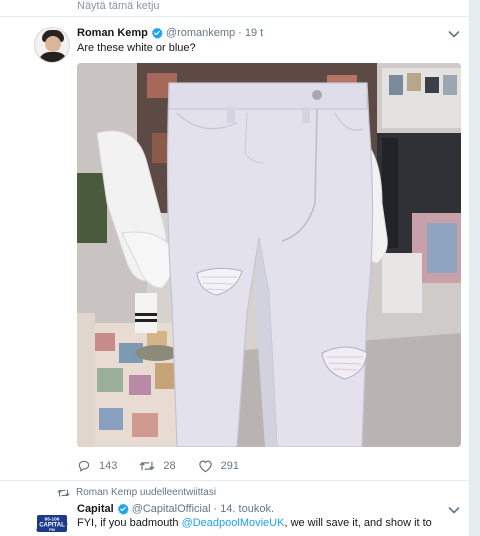 This screenshot has width=480, height=536. Describe the element at coordinates (171, 509) in the screenshot. I see `handle: @CapitalOfficial` at that location.